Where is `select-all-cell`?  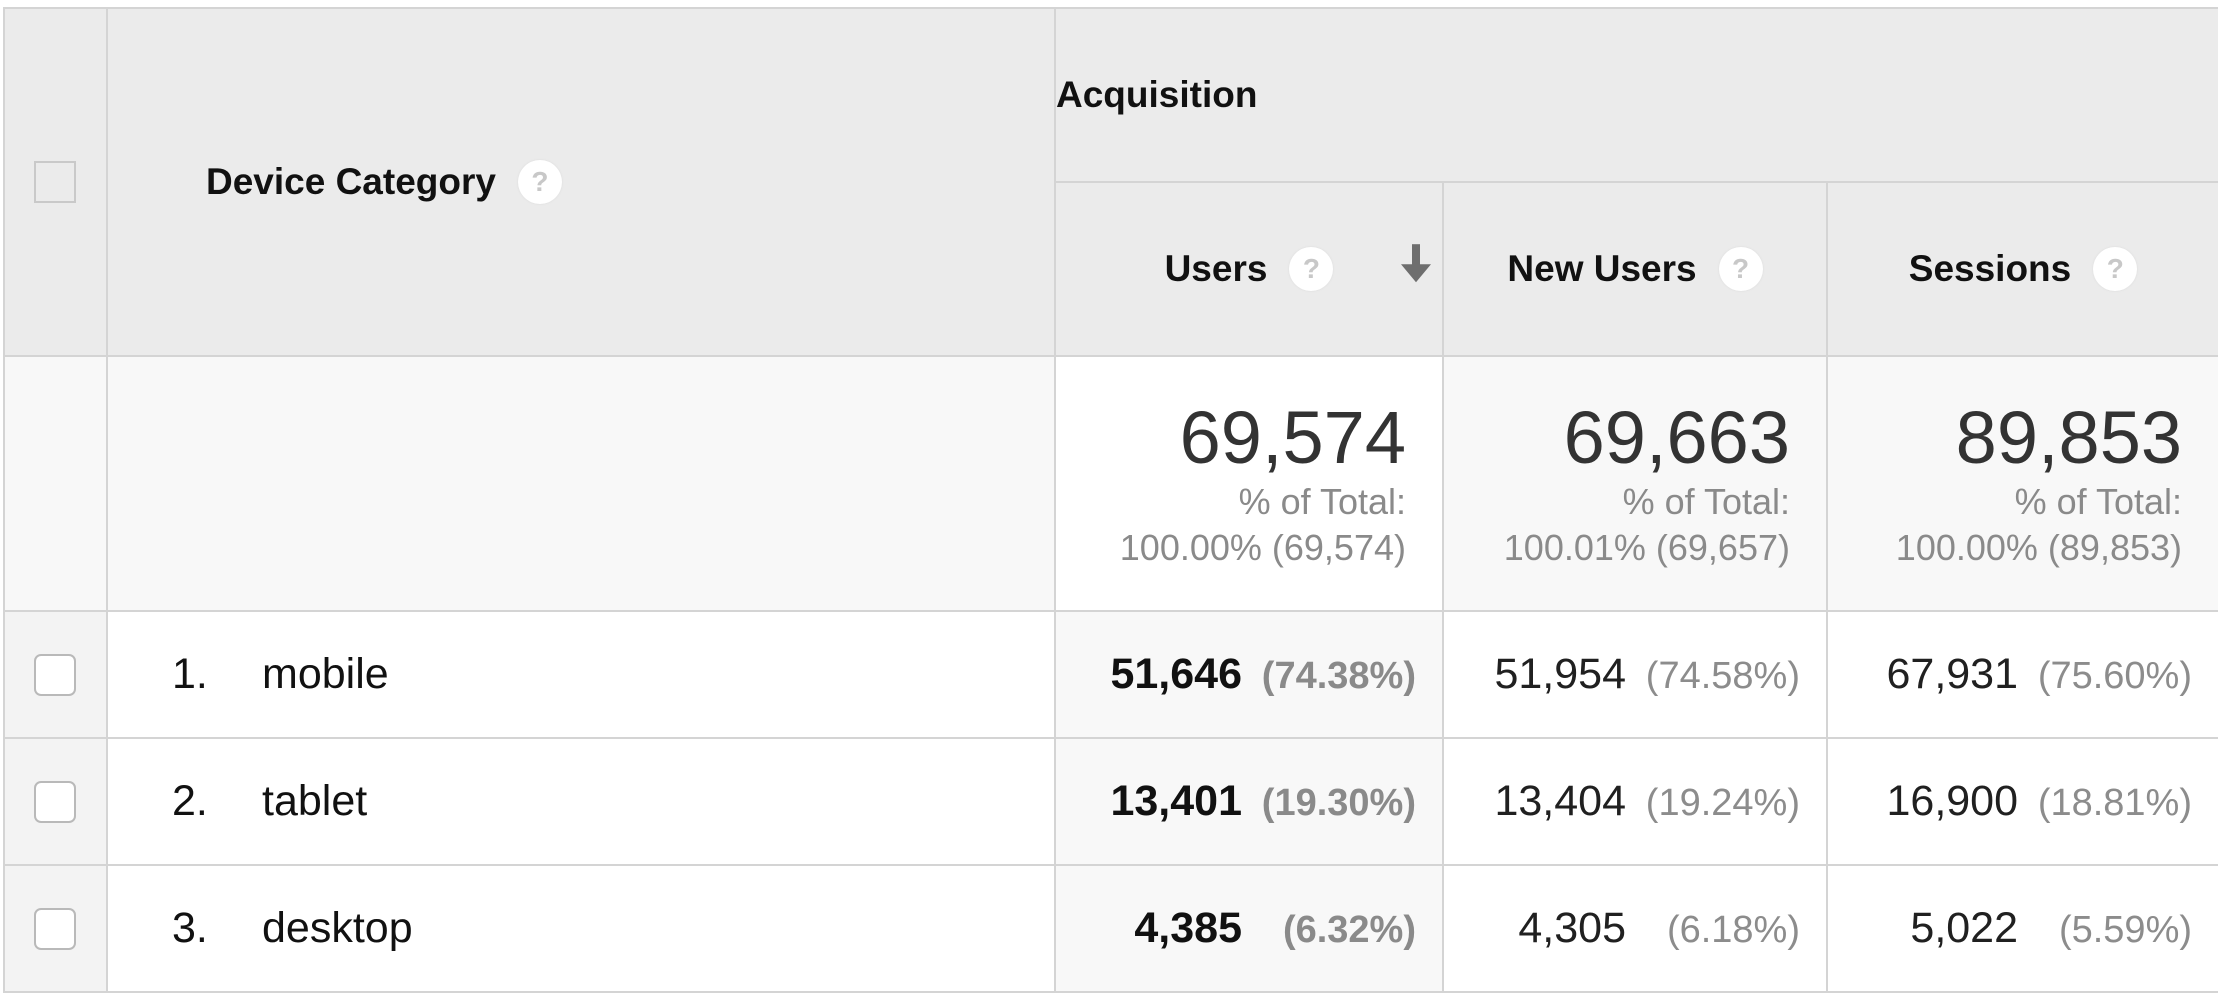
select-all-cell is located at coordinates (55, 182).